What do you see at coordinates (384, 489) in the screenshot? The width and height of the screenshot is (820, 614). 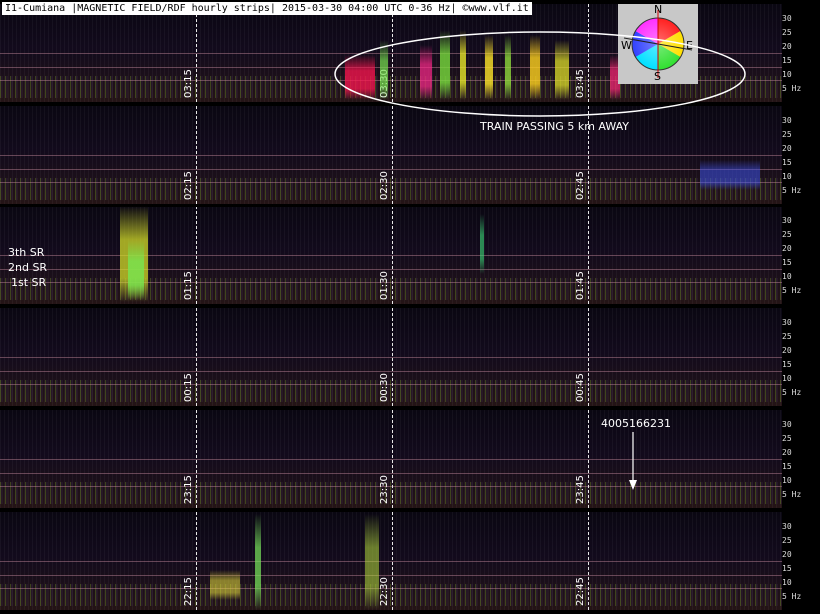 I see `time-label: 23:30` at bounding box center [384, 489].